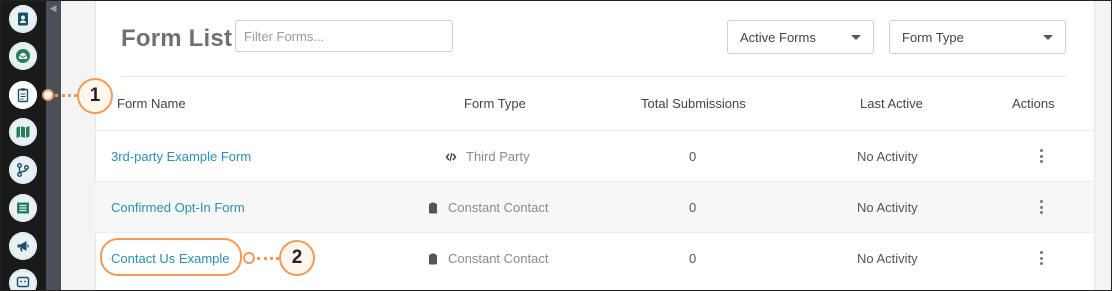 The image size is (1112, 291). I want to click on inbox-icon, so click(23, 56).